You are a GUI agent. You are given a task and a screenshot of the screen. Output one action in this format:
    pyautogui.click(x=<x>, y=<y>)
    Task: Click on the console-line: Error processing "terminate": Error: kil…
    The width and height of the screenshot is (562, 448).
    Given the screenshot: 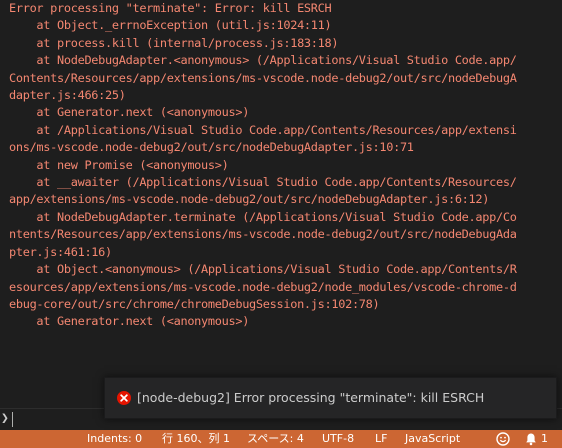 What is the action you would take?
    pyautogui.click(x=170, y=8)
    